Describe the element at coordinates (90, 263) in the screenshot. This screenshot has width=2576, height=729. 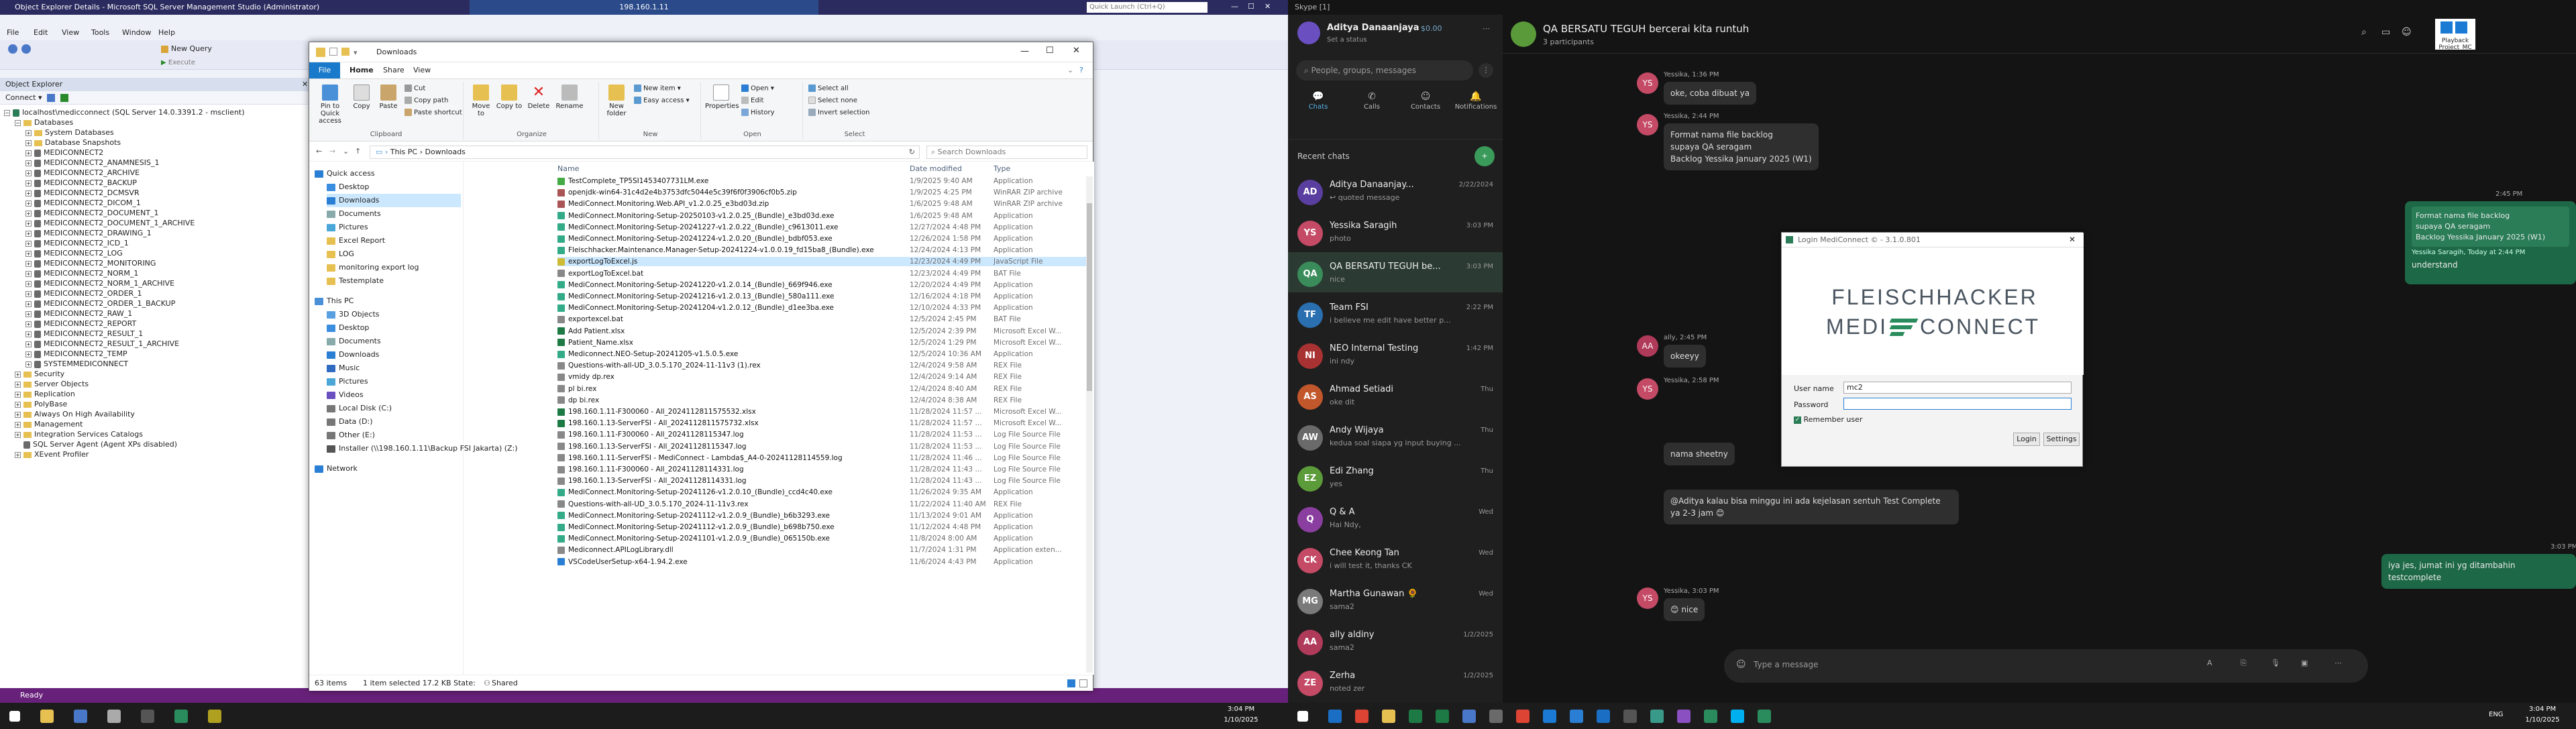
I see `tree-node: + MEDICONNECT2_MONITORING` at that location.